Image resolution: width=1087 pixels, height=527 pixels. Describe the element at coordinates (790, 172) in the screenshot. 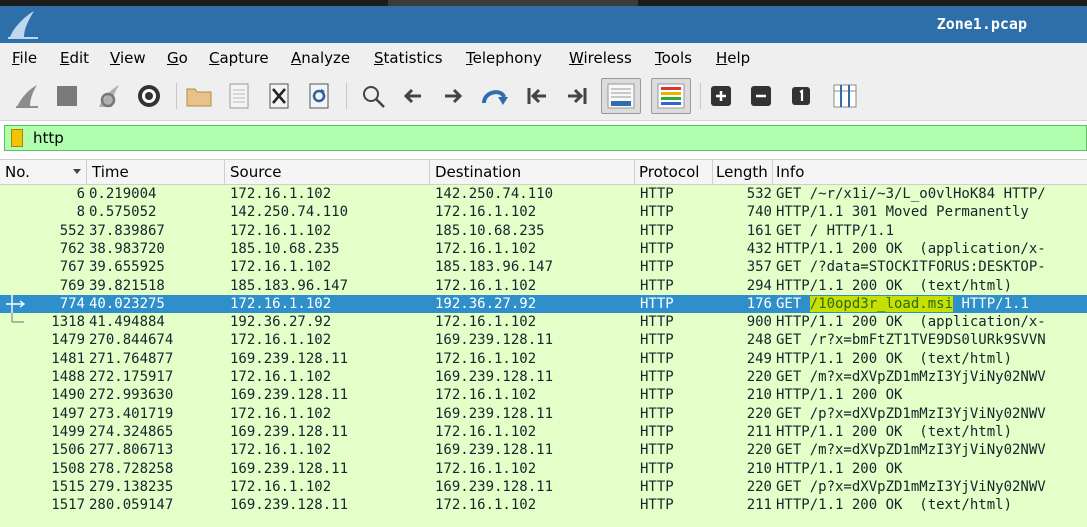

I see `column-header-info-label: Info` at that location.